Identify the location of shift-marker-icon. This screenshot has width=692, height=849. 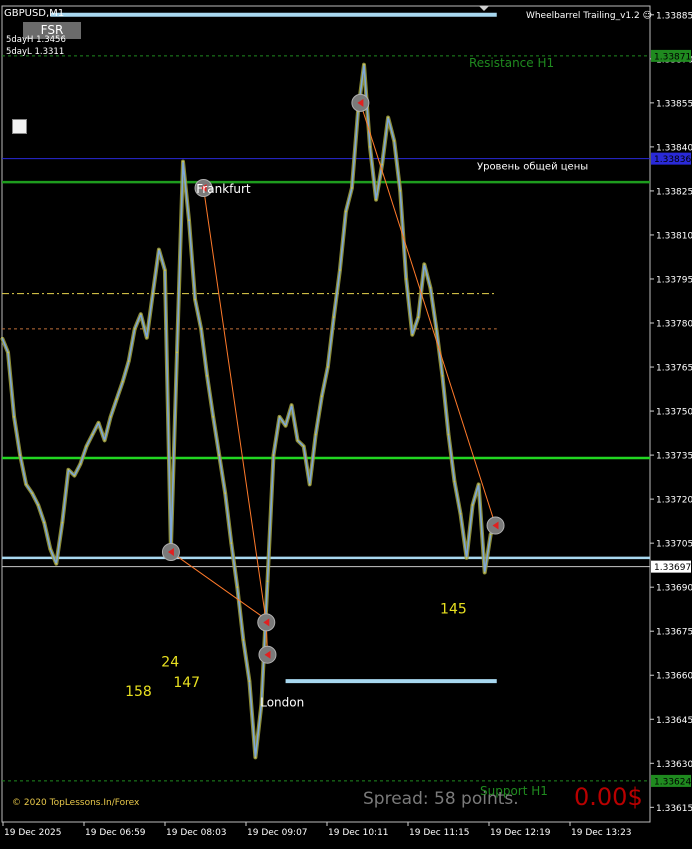
(484, 8).